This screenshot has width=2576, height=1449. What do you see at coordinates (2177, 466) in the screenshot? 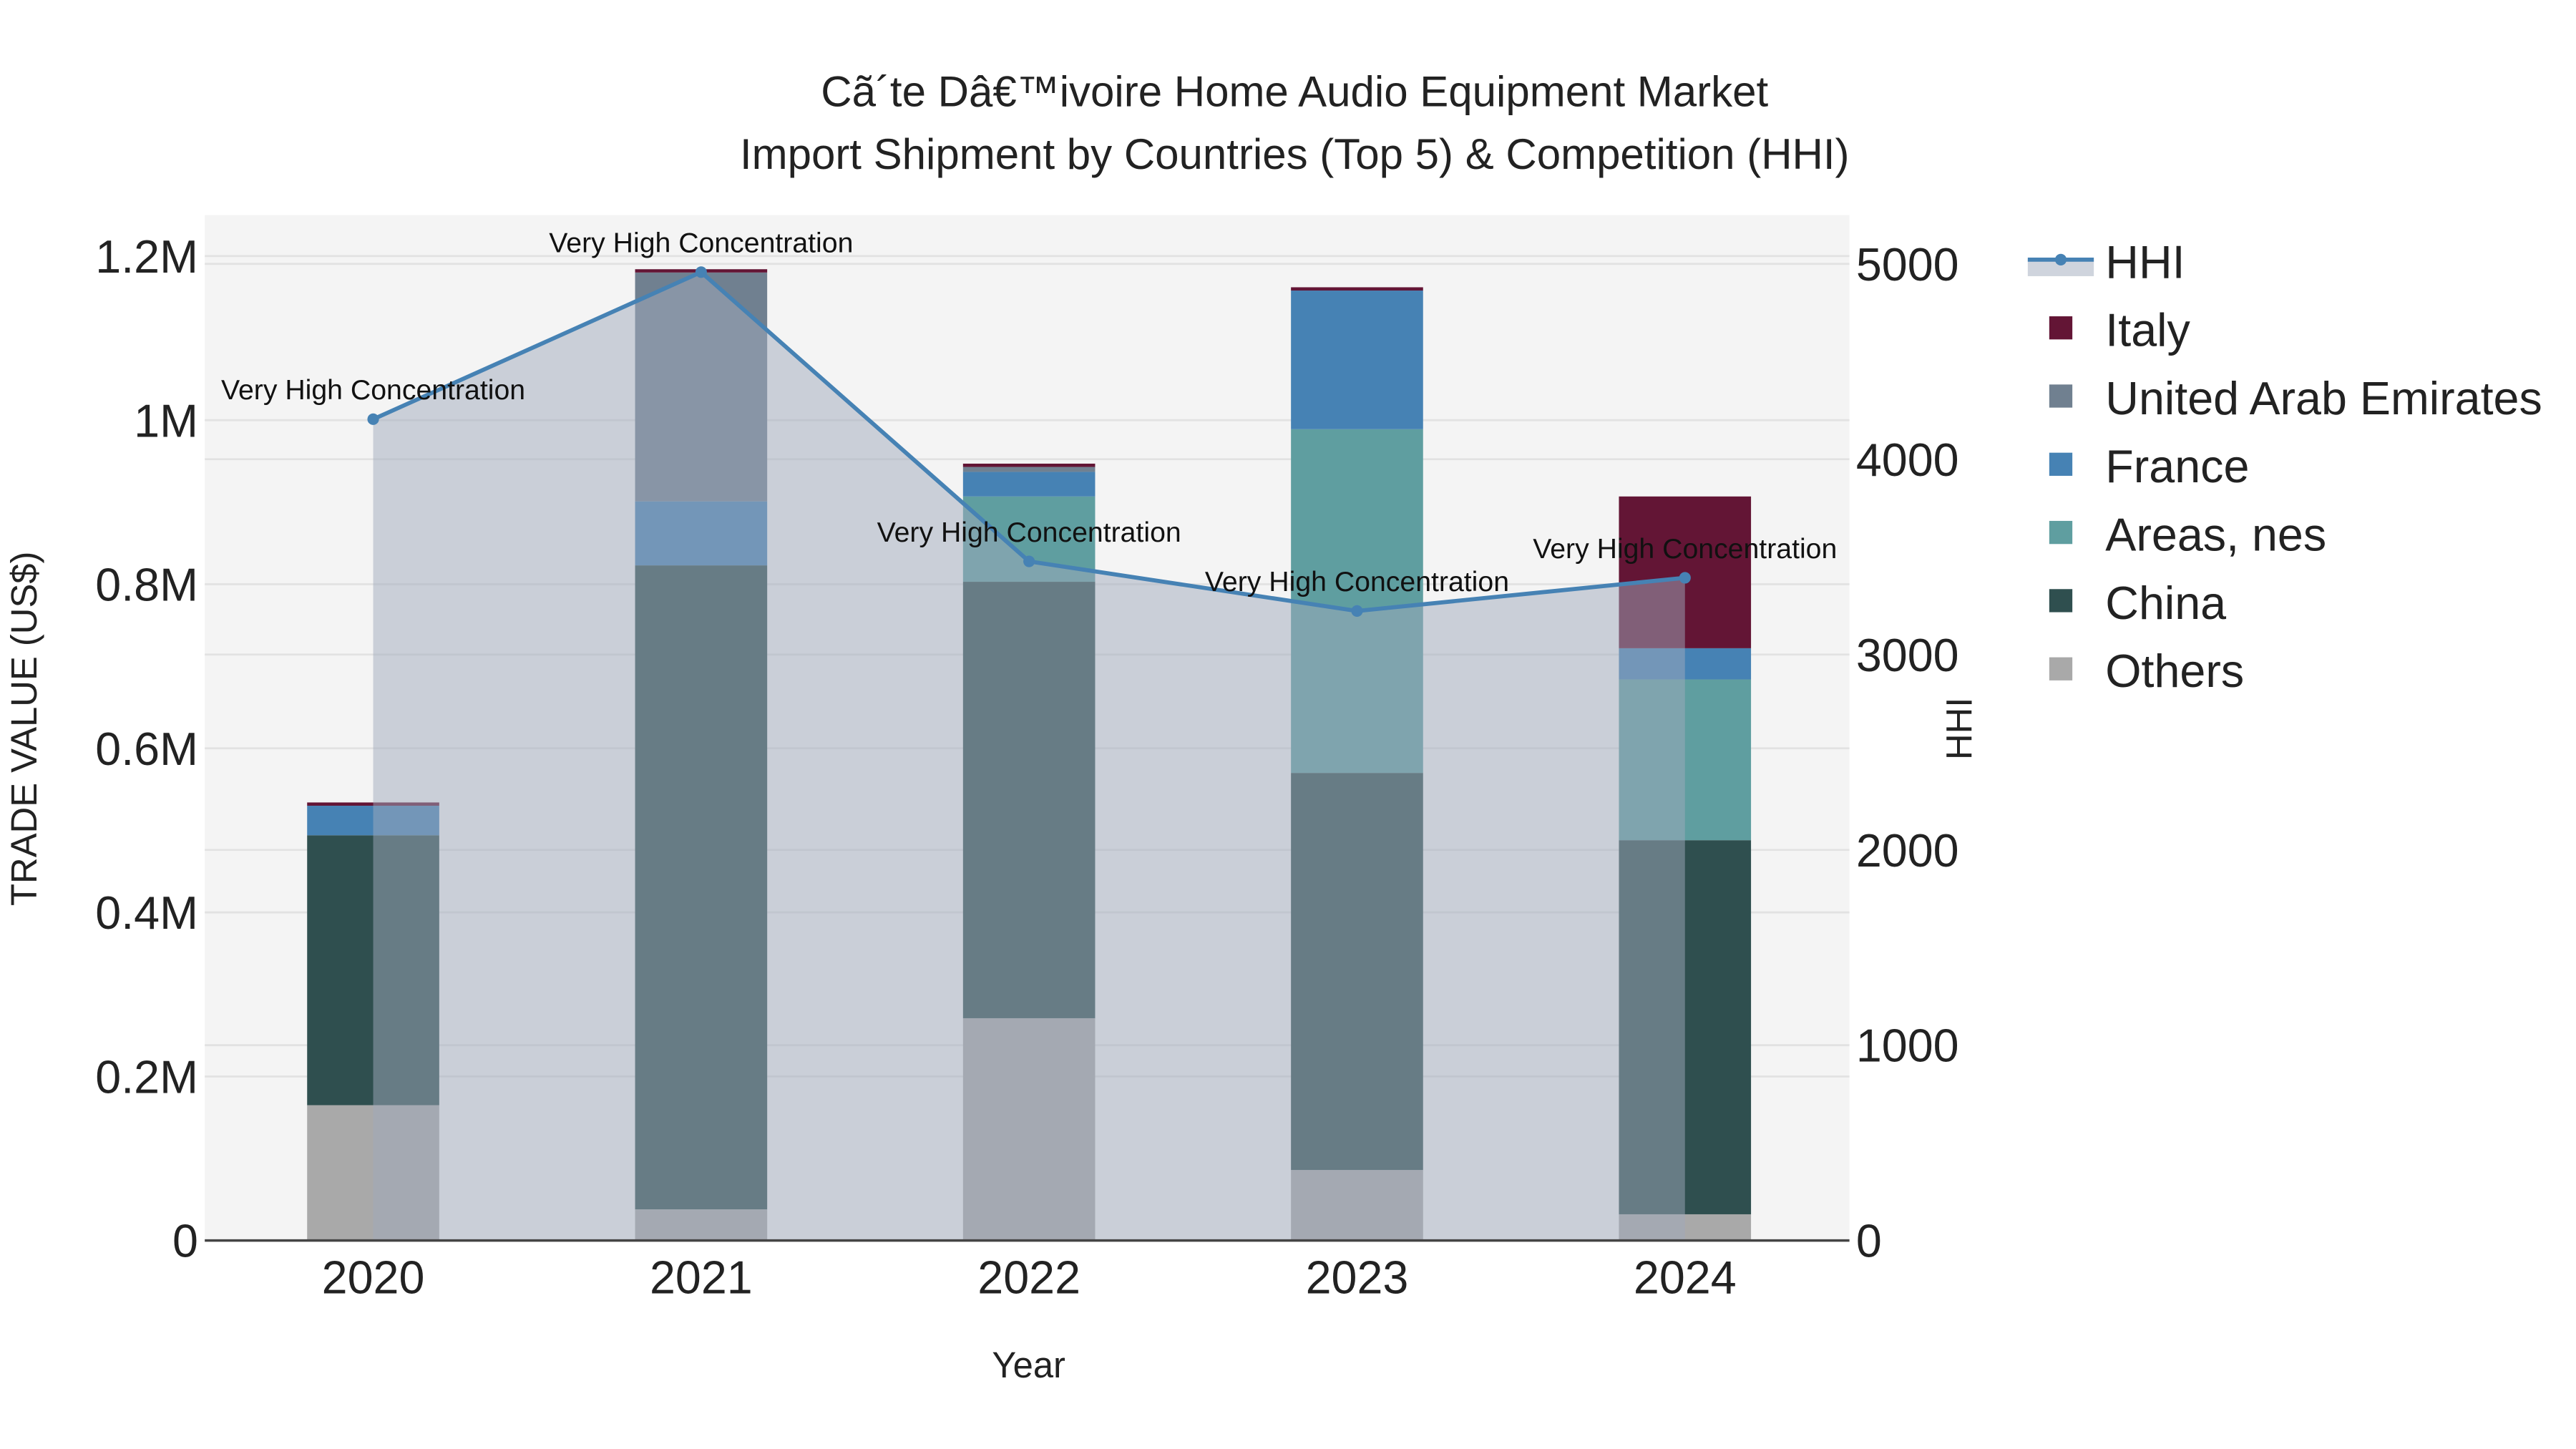
I see `legend-label: France` at bounding box center [2177, 466].